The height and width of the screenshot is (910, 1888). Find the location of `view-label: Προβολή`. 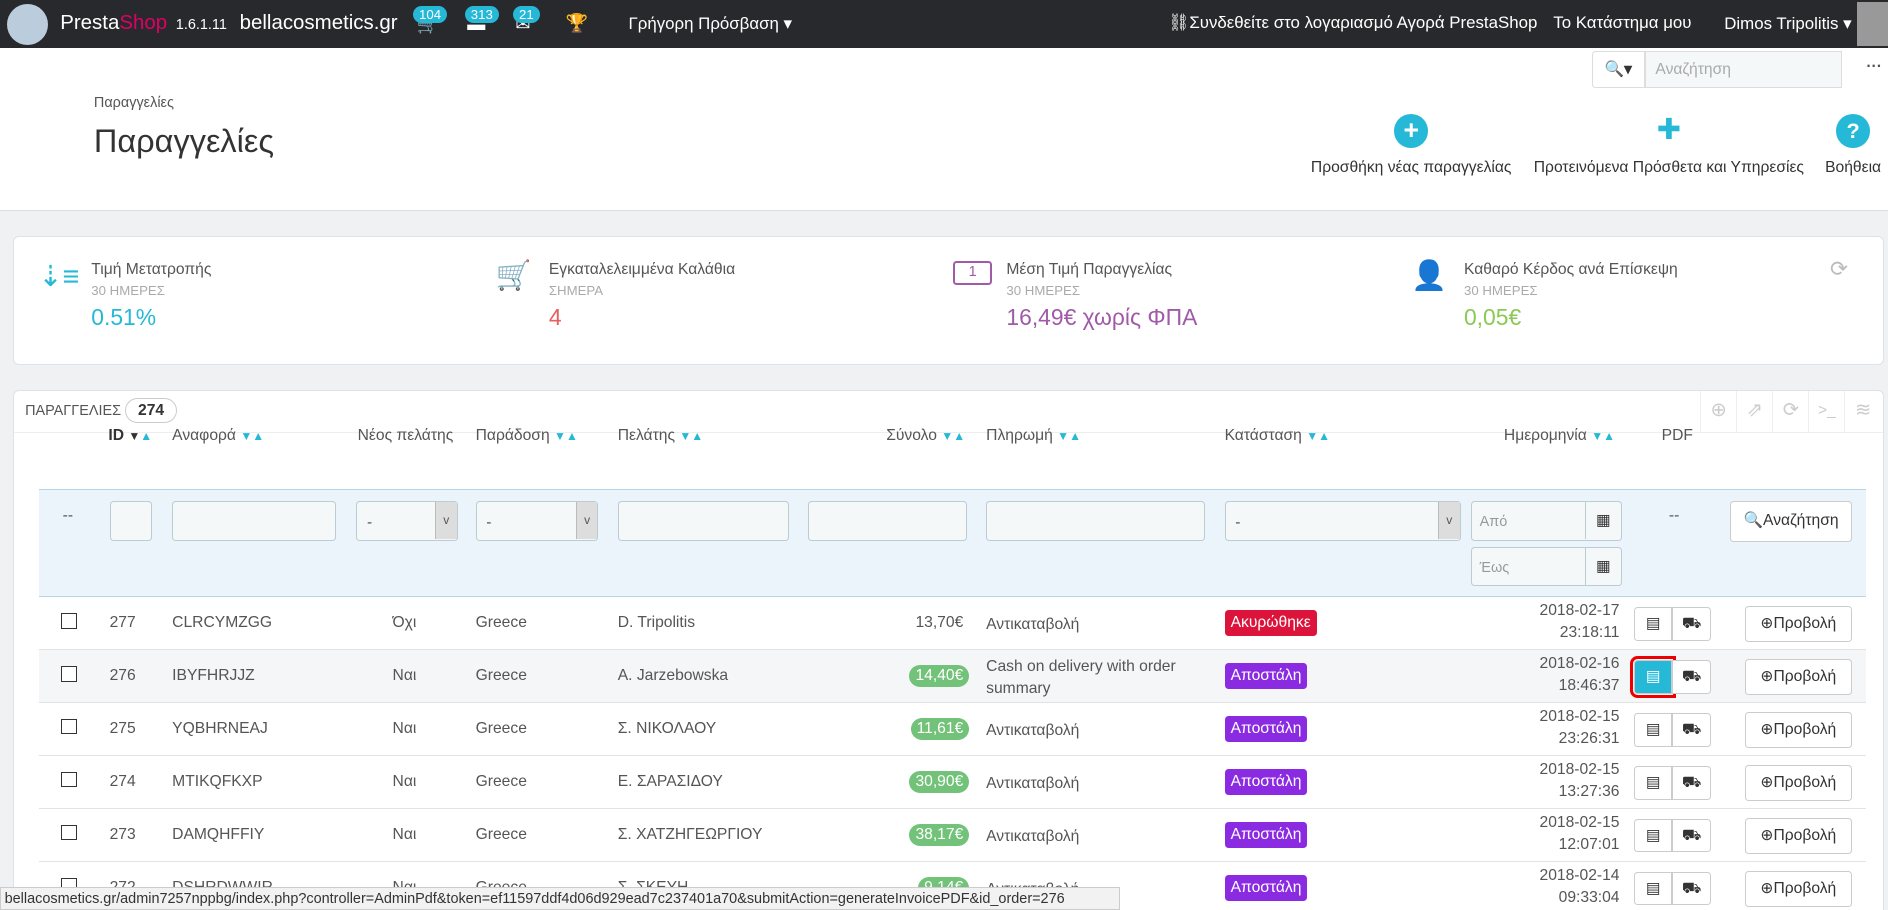

view-label: Προβολή is located at coordinates (1805, 888).